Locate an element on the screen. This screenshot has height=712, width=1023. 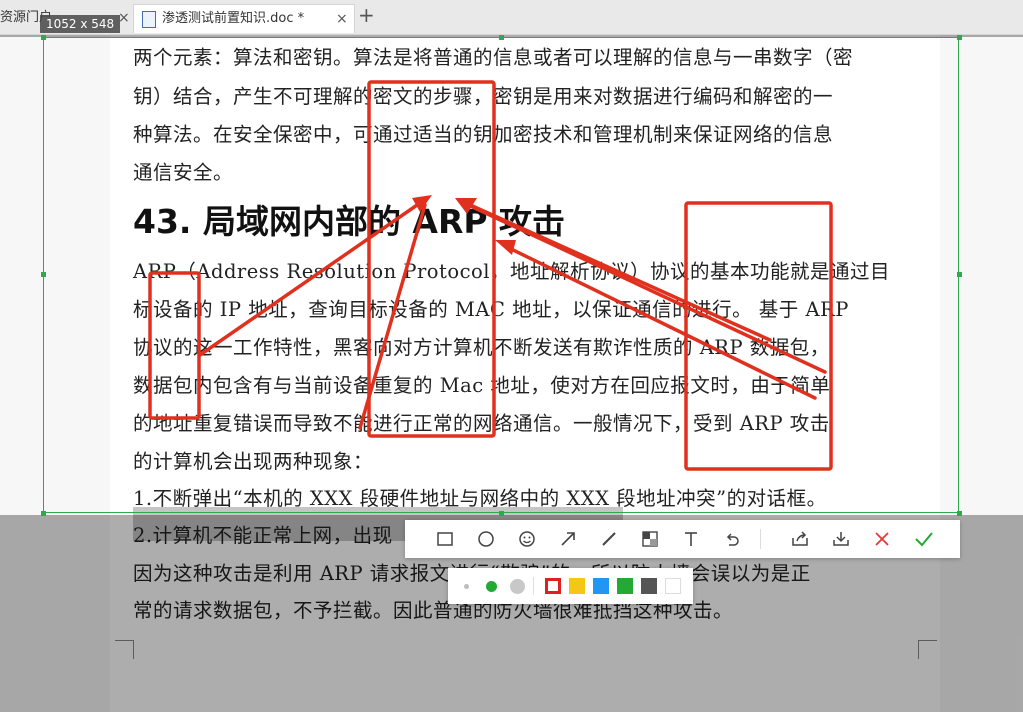
rectangle-icon is located at coordinates (445, 539).